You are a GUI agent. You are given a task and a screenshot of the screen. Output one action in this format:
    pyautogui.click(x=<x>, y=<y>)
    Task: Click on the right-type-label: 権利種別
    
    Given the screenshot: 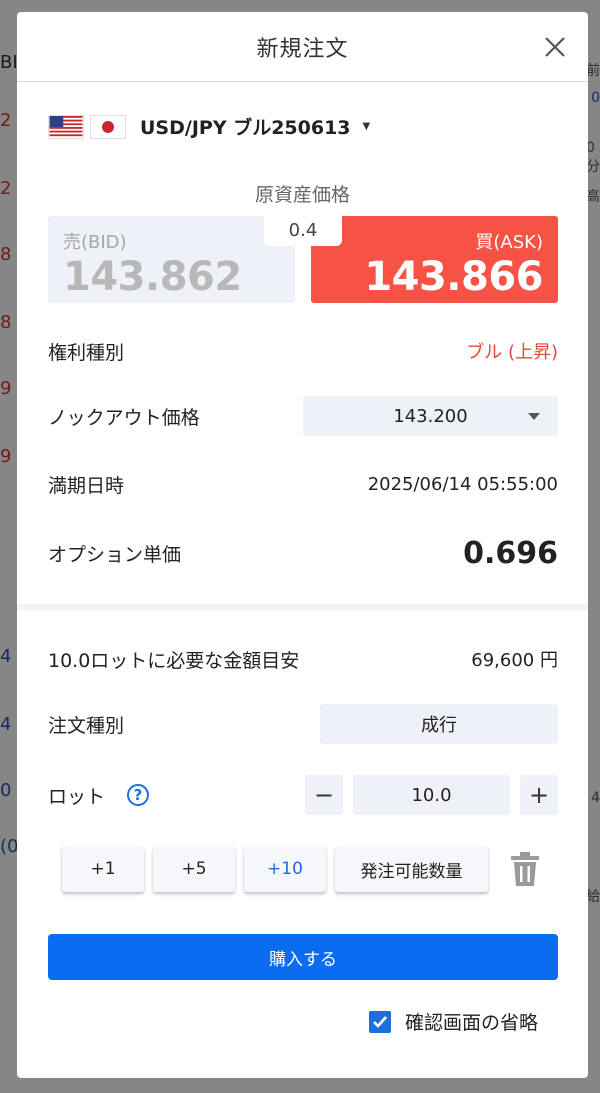 What is the action you would take?
    pyautogui.click(x=86, y=352)
    